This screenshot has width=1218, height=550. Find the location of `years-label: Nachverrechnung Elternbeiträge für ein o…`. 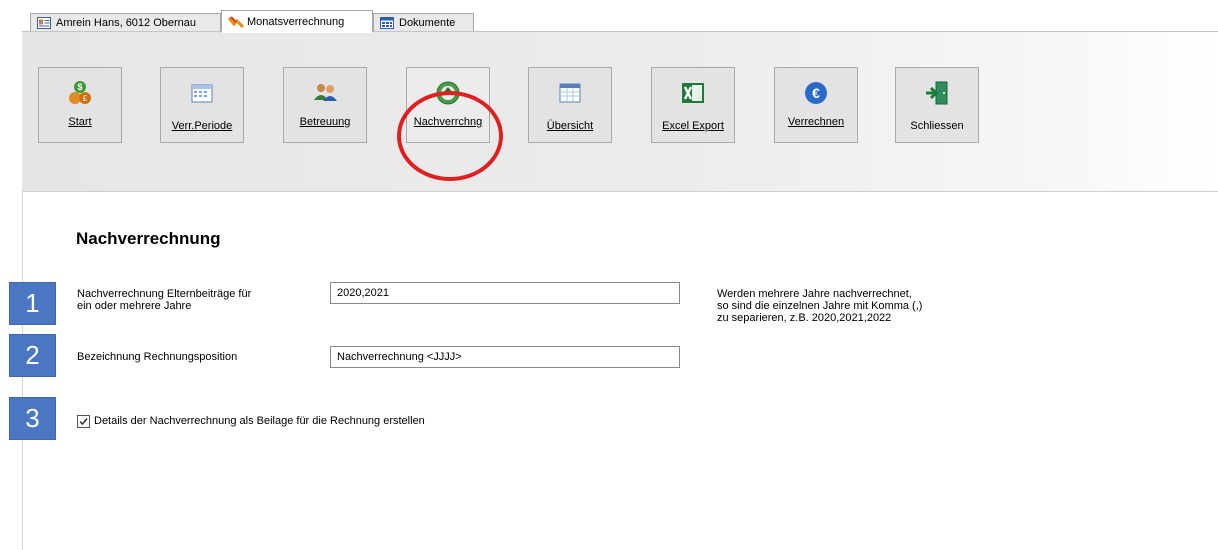

years-label: Nachverrechnung Elternbeiträge für ein o… is located at coordinates (164, 300).